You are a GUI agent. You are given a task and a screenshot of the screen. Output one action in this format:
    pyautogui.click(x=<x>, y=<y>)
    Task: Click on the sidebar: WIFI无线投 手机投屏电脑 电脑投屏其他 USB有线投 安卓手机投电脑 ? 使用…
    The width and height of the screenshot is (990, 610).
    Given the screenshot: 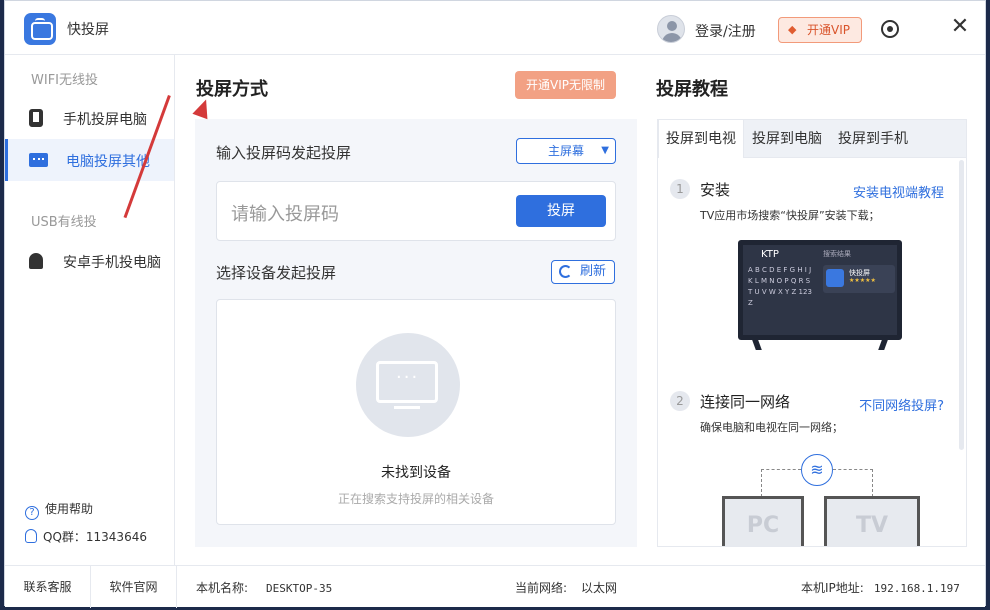 What is the action you would take?
    pyautogui.click(x=90, y=310)
    